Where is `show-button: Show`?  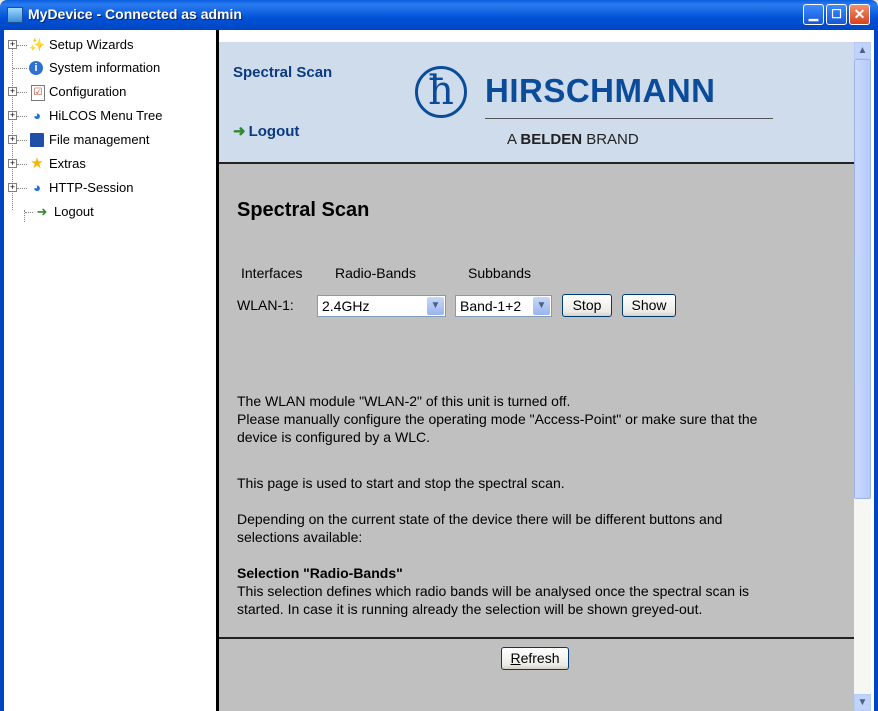 show-button: Show is located at coordinates (649, 305).